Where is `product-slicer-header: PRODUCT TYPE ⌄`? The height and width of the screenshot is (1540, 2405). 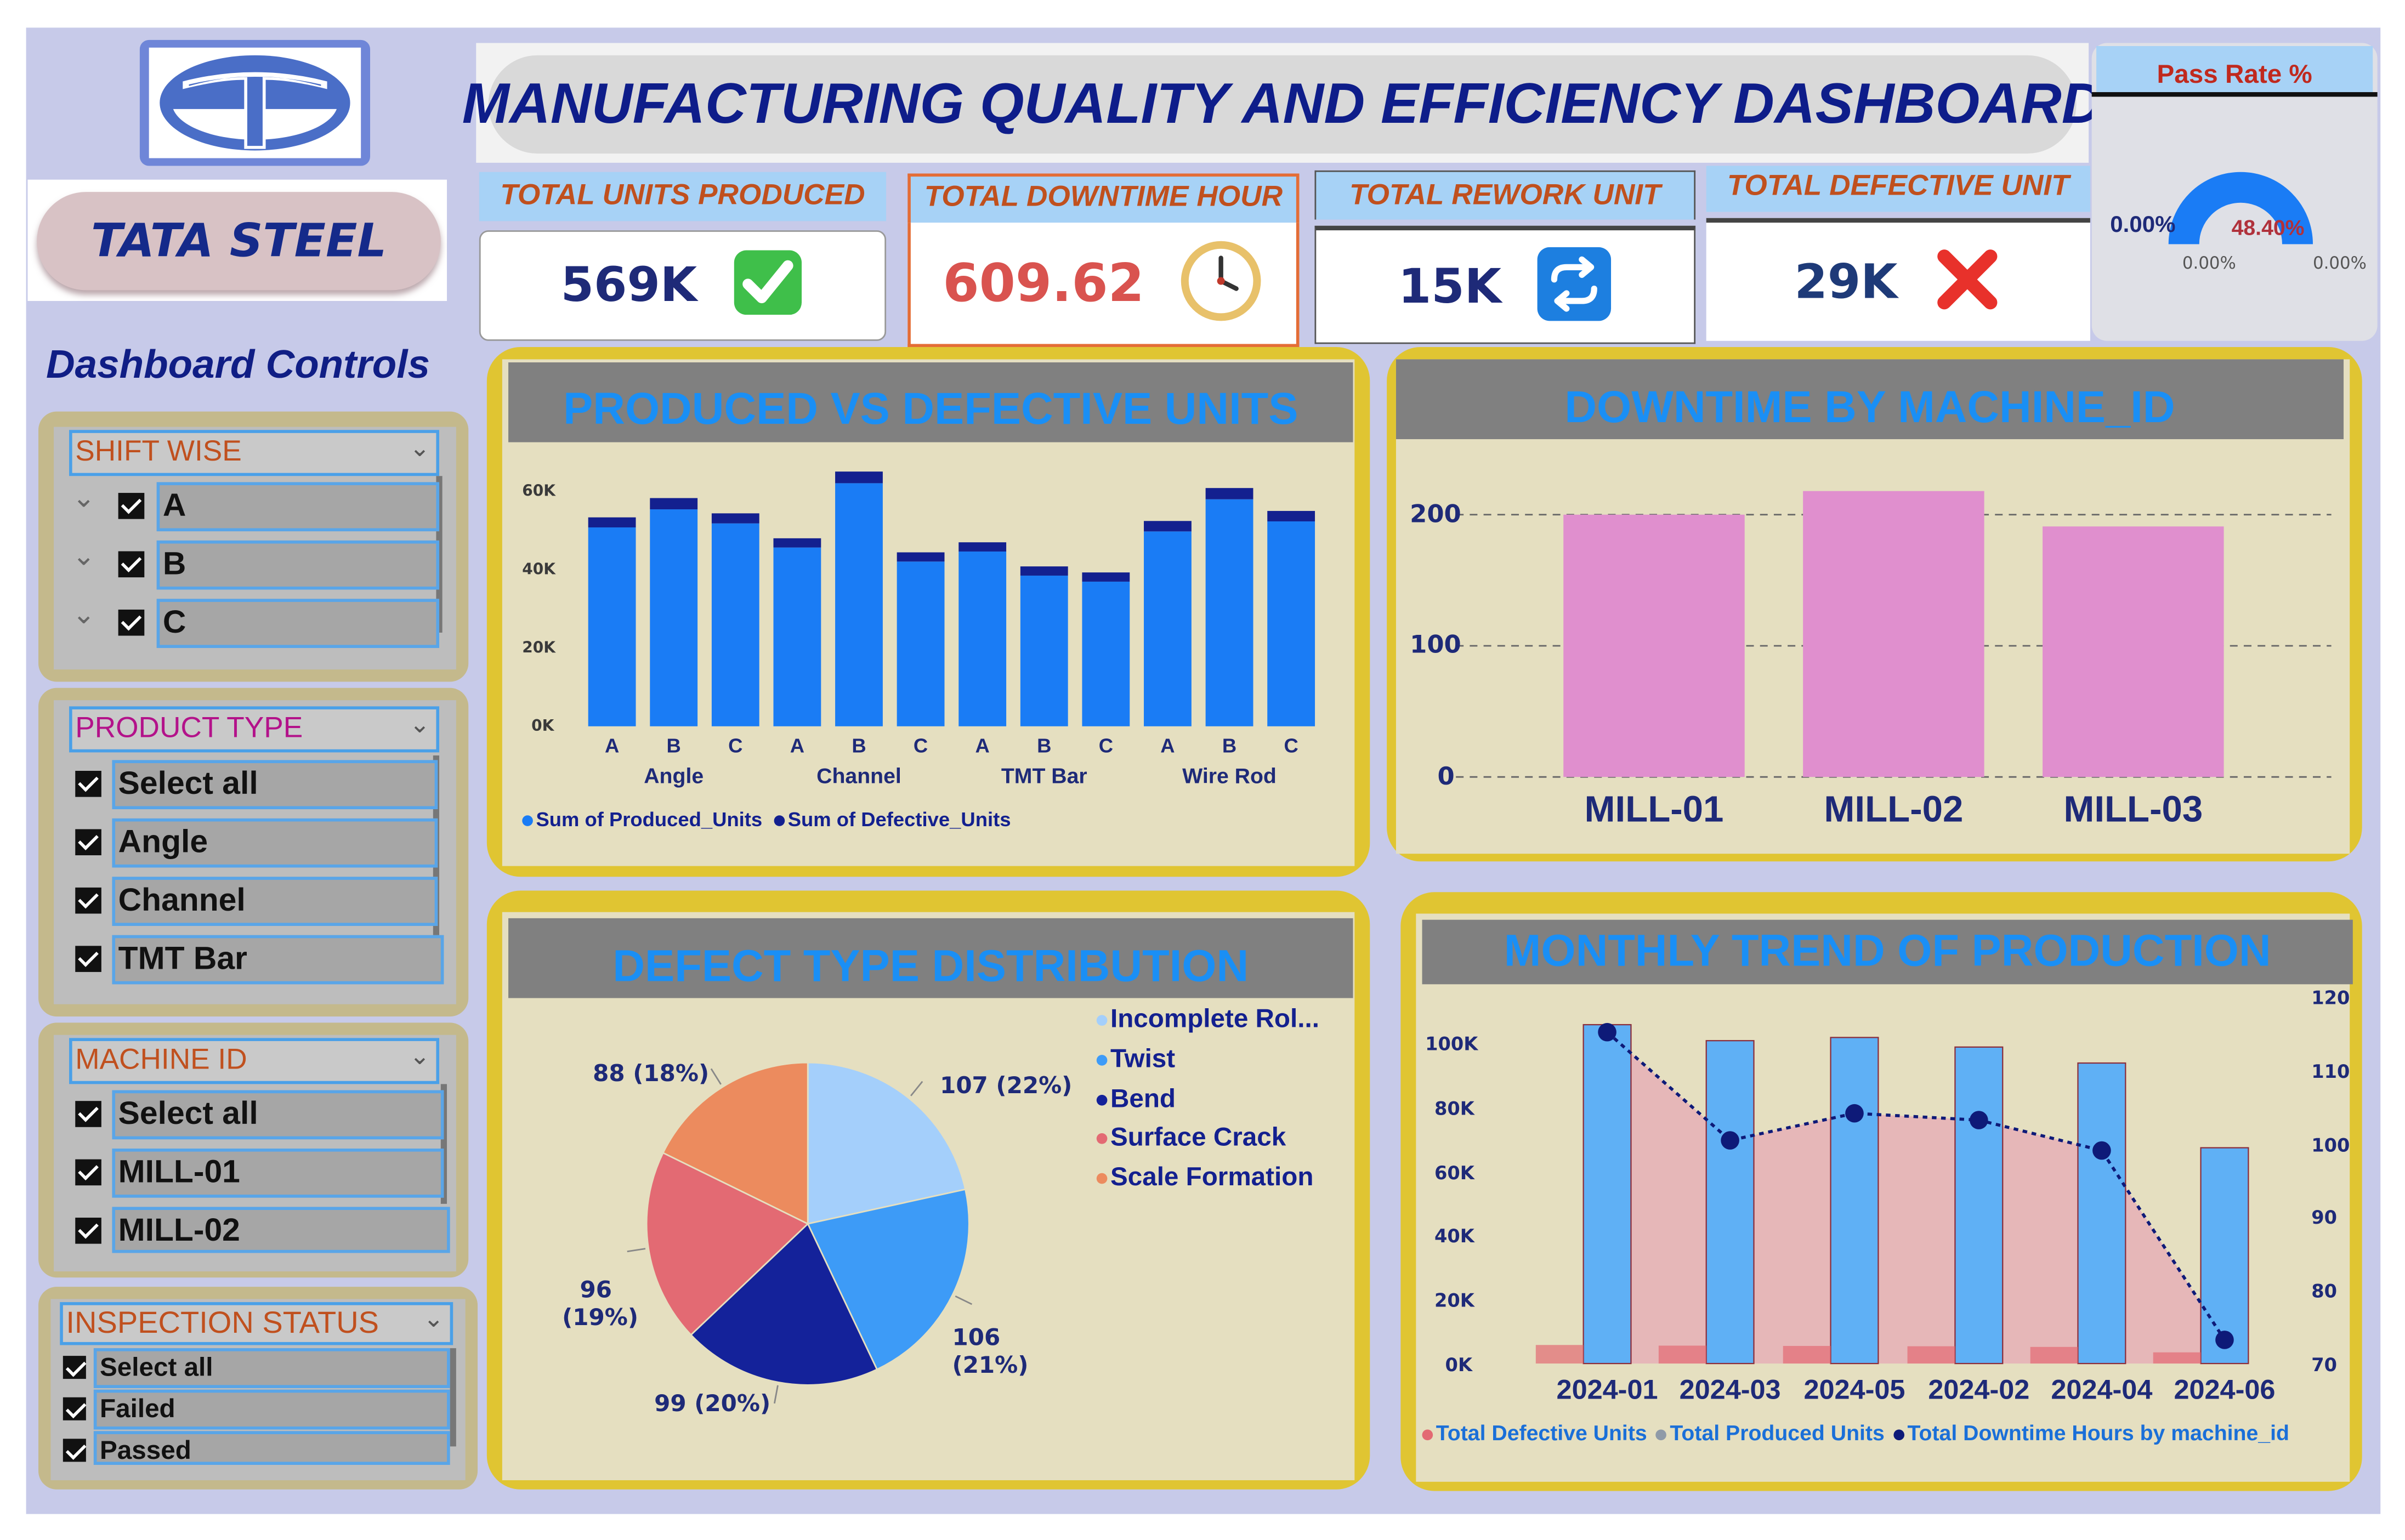 product-slicer-header: PRODUCT TYPE ⌄ is located at coordinates (255, 729).